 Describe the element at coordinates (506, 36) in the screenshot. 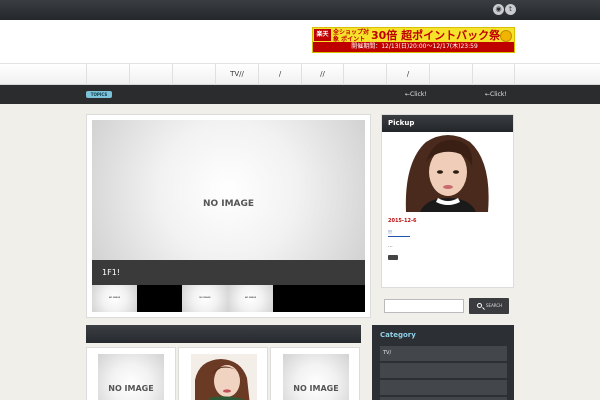

I see `coin-icon` at that location.